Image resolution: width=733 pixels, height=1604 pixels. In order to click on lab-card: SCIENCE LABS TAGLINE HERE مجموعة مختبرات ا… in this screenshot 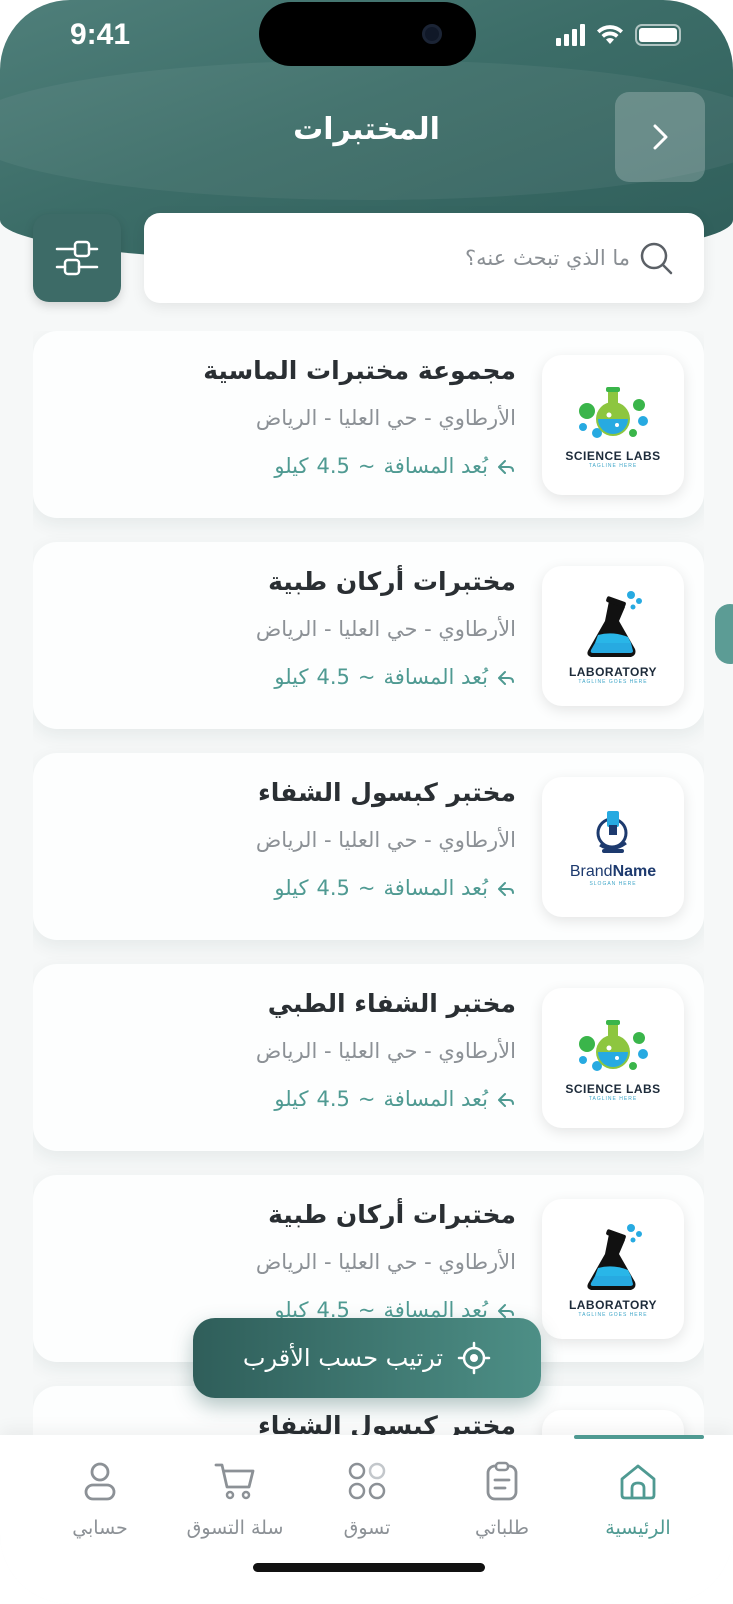, I will do `click(368, 424)`.